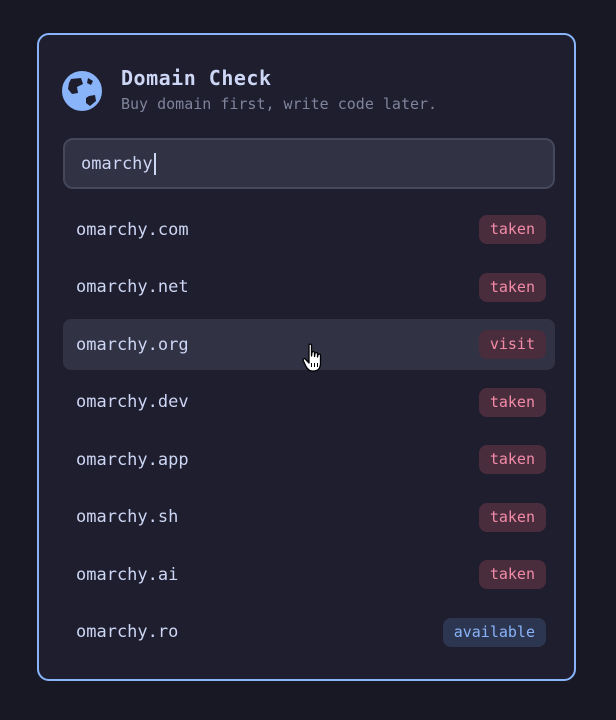 The image size is (616, 720). Describe the element at coordinates (127, 632) in the screenshot. I see `domain-name: omarchy.ro` at that location.